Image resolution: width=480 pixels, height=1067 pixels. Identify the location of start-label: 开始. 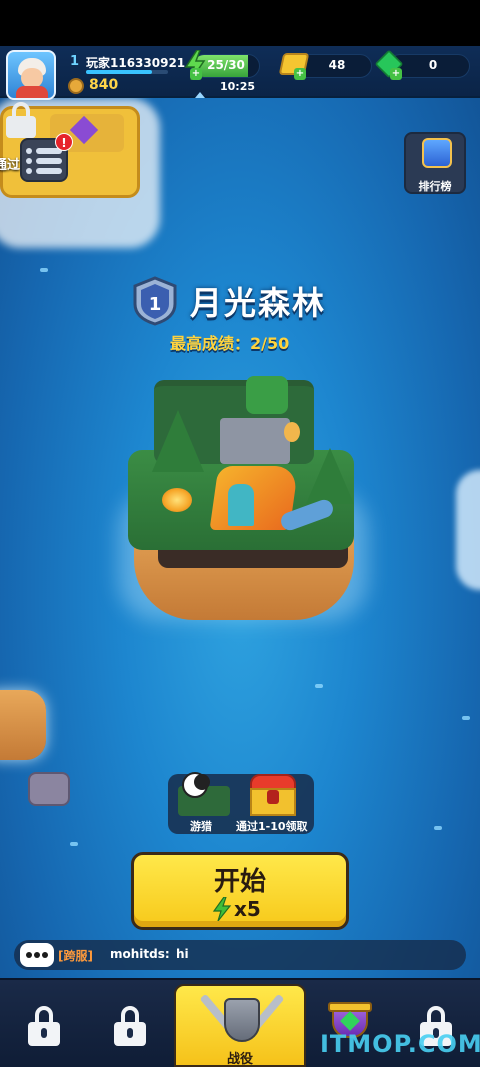
(239, 882).